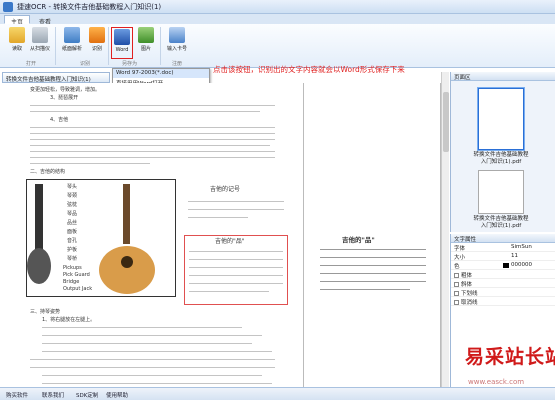  Describe the element at coordinates (8, 7) in the screenshot. I see `app-logo-icon` at that location.